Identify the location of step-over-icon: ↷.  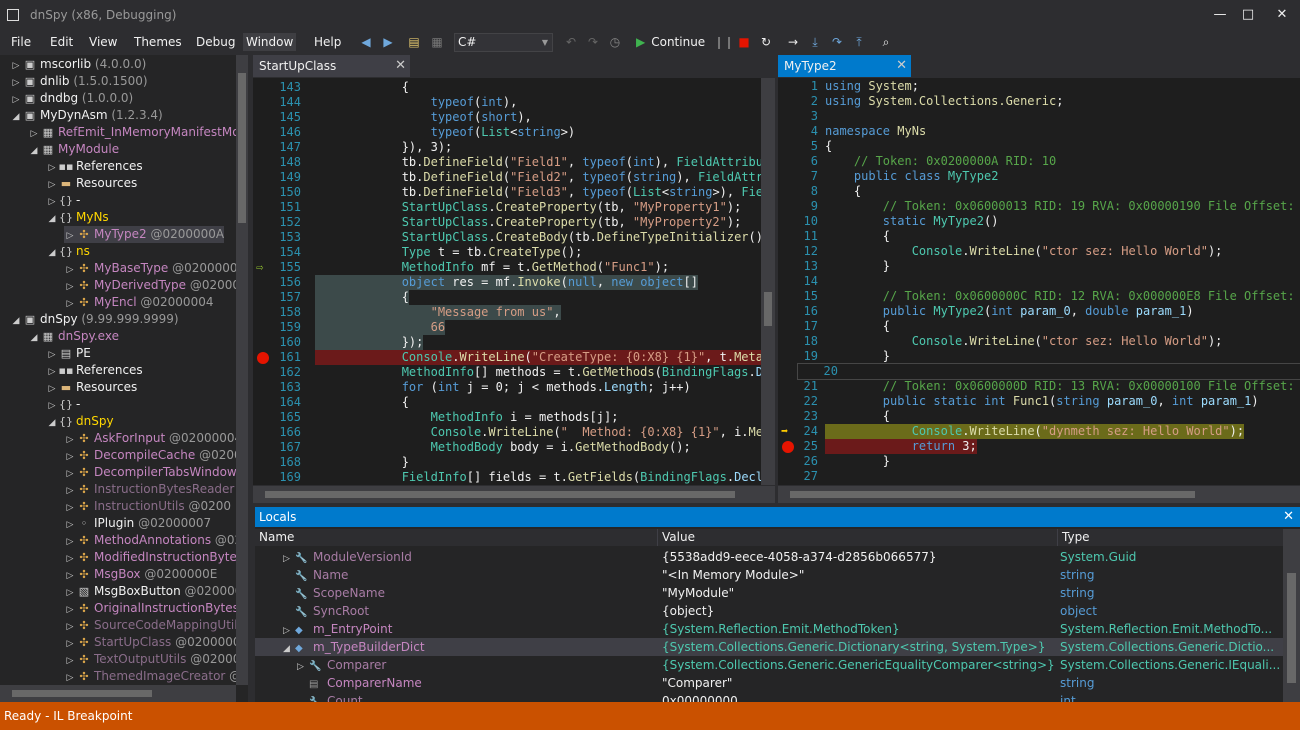
(837, 42).